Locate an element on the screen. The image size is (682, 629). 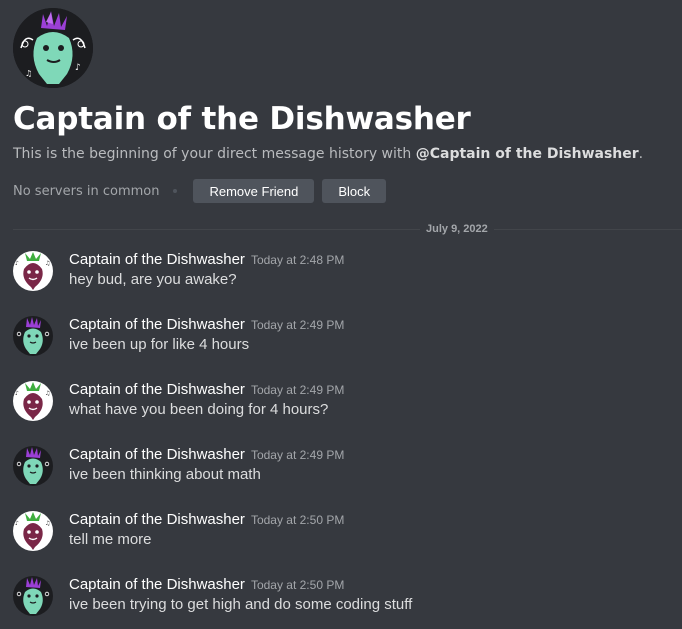
profile-actions: No servers in common Remove Friend Block is located at coordinates (347, 191).